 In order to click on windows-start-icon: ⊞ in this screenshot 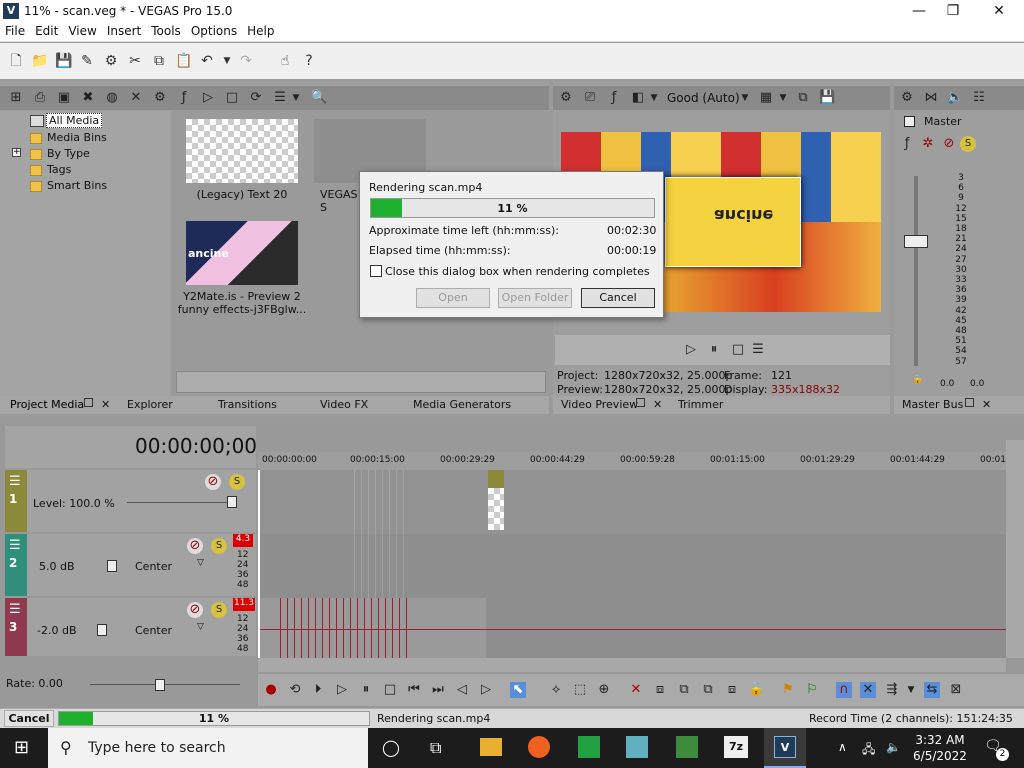, I will do `click(24, 748)`.